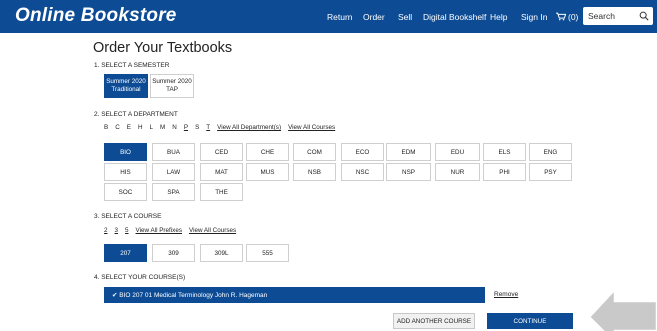 The image size is (657, 331). I want to click on department-com: COM, so click(314, 152).